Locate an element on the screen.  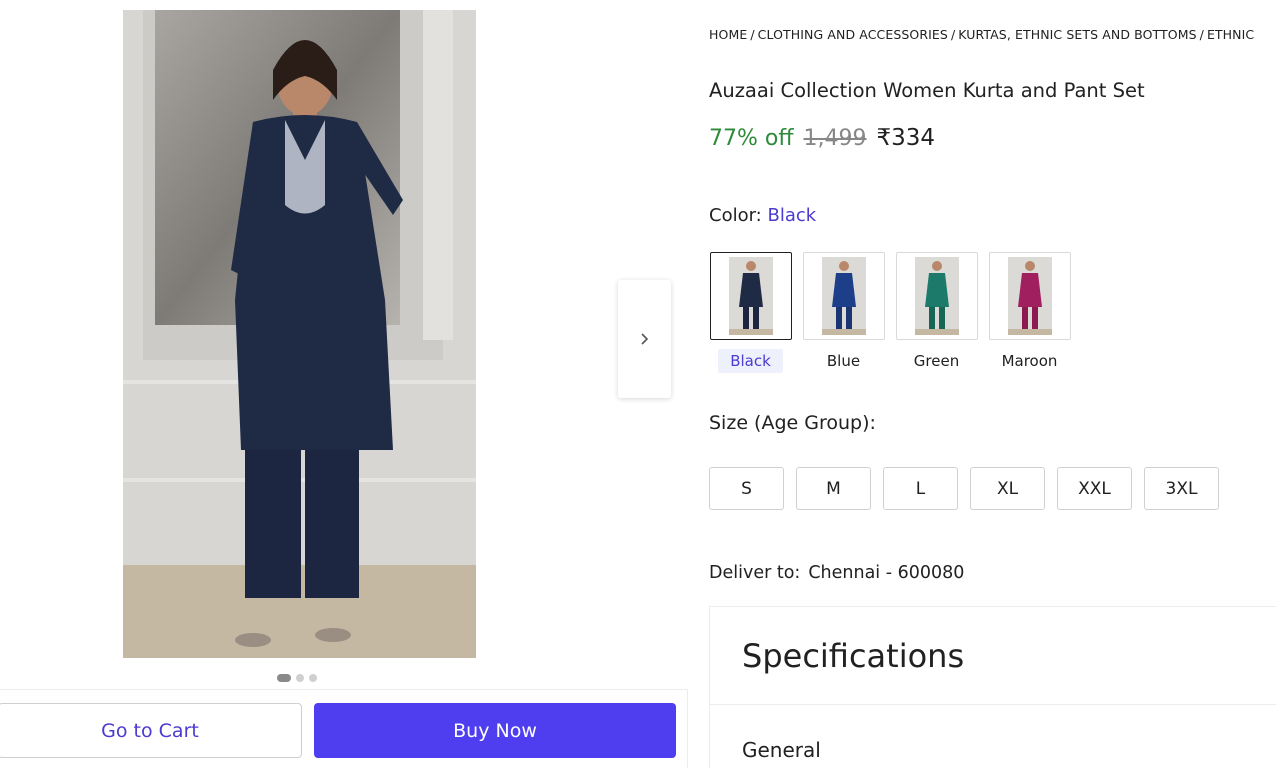
selected-color: Black is located at coordinates (792, 215).